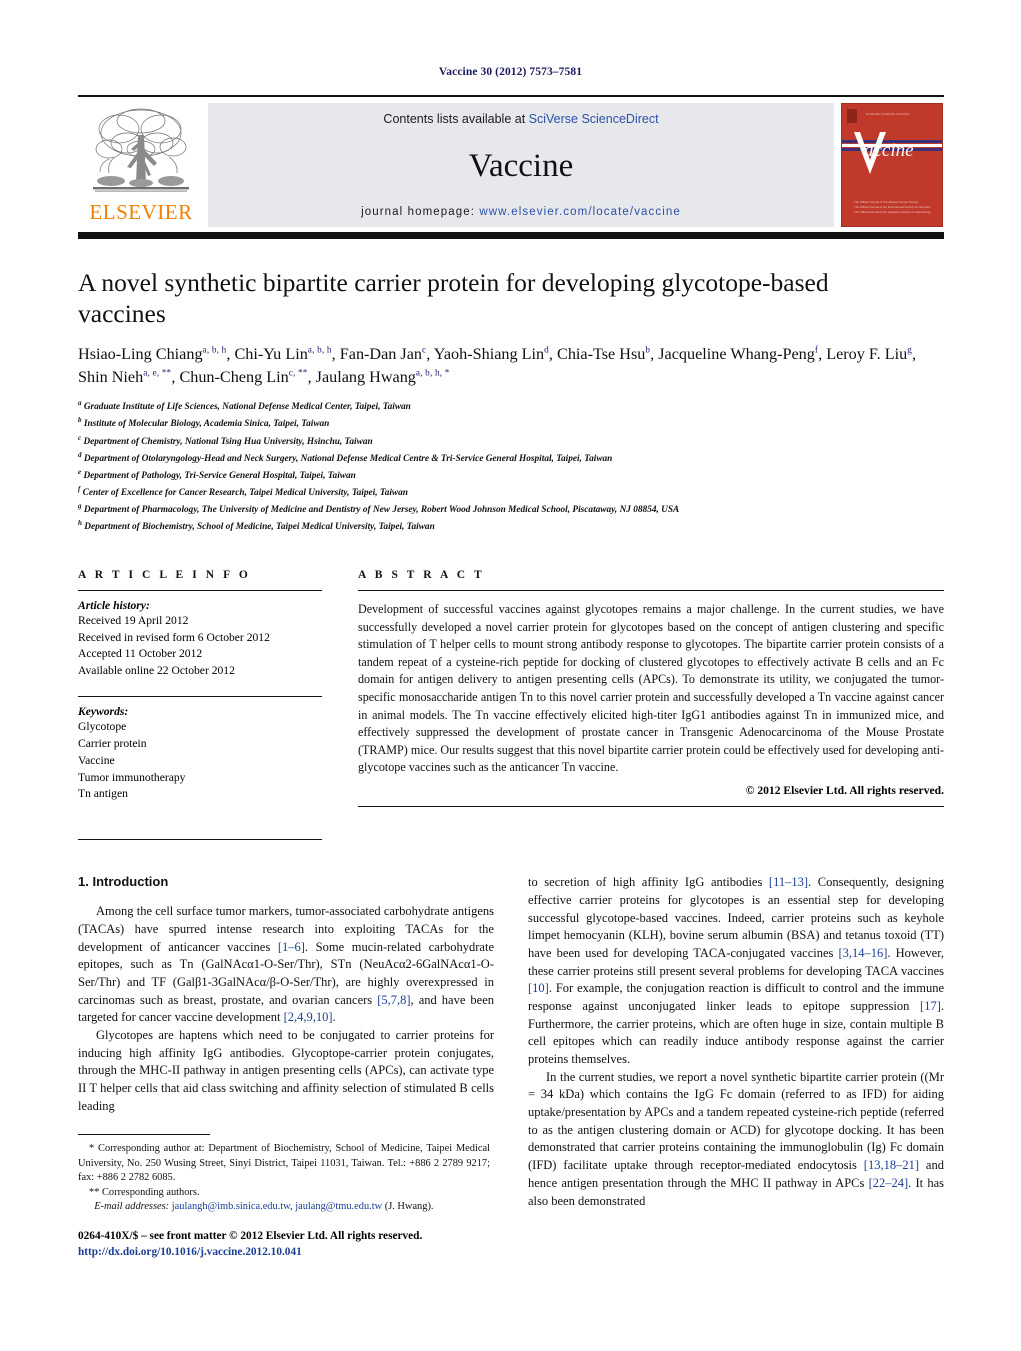 The height and width of the screenshot is (1351, 1021). Describe the element at coordinates (164, 575) in the screenshot. I see `article-info-heading: A R T I C L E I N F O` at that location.